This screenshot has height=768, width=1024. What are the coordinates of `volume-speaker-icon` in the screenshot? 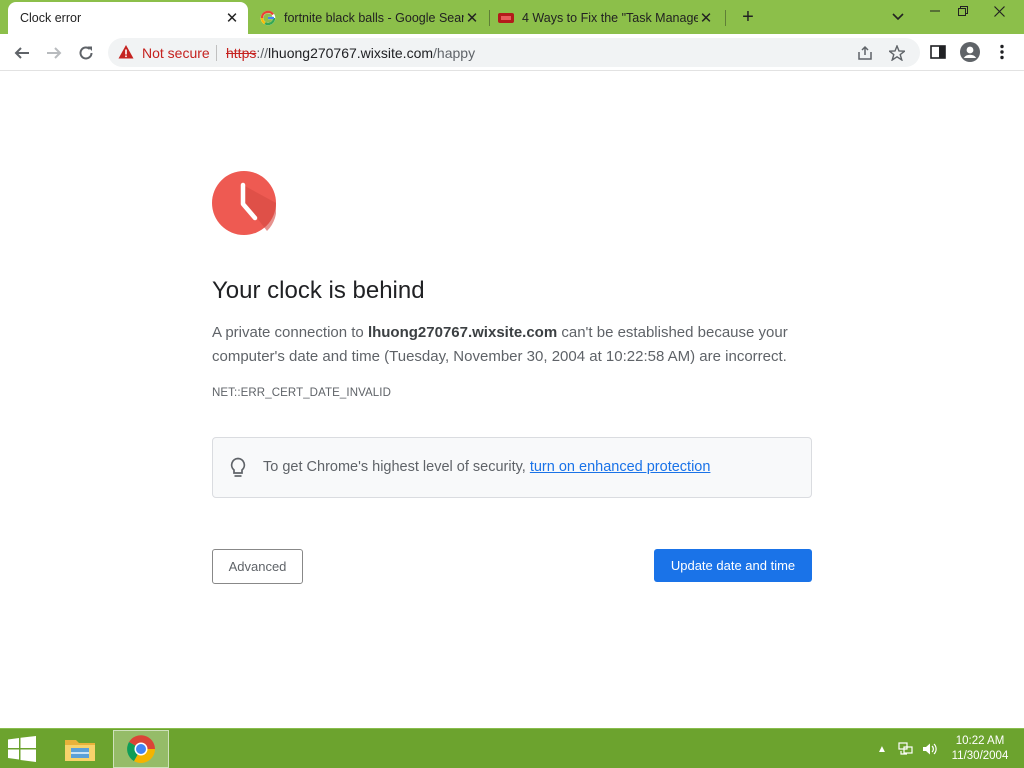 It's located at (930, 749).